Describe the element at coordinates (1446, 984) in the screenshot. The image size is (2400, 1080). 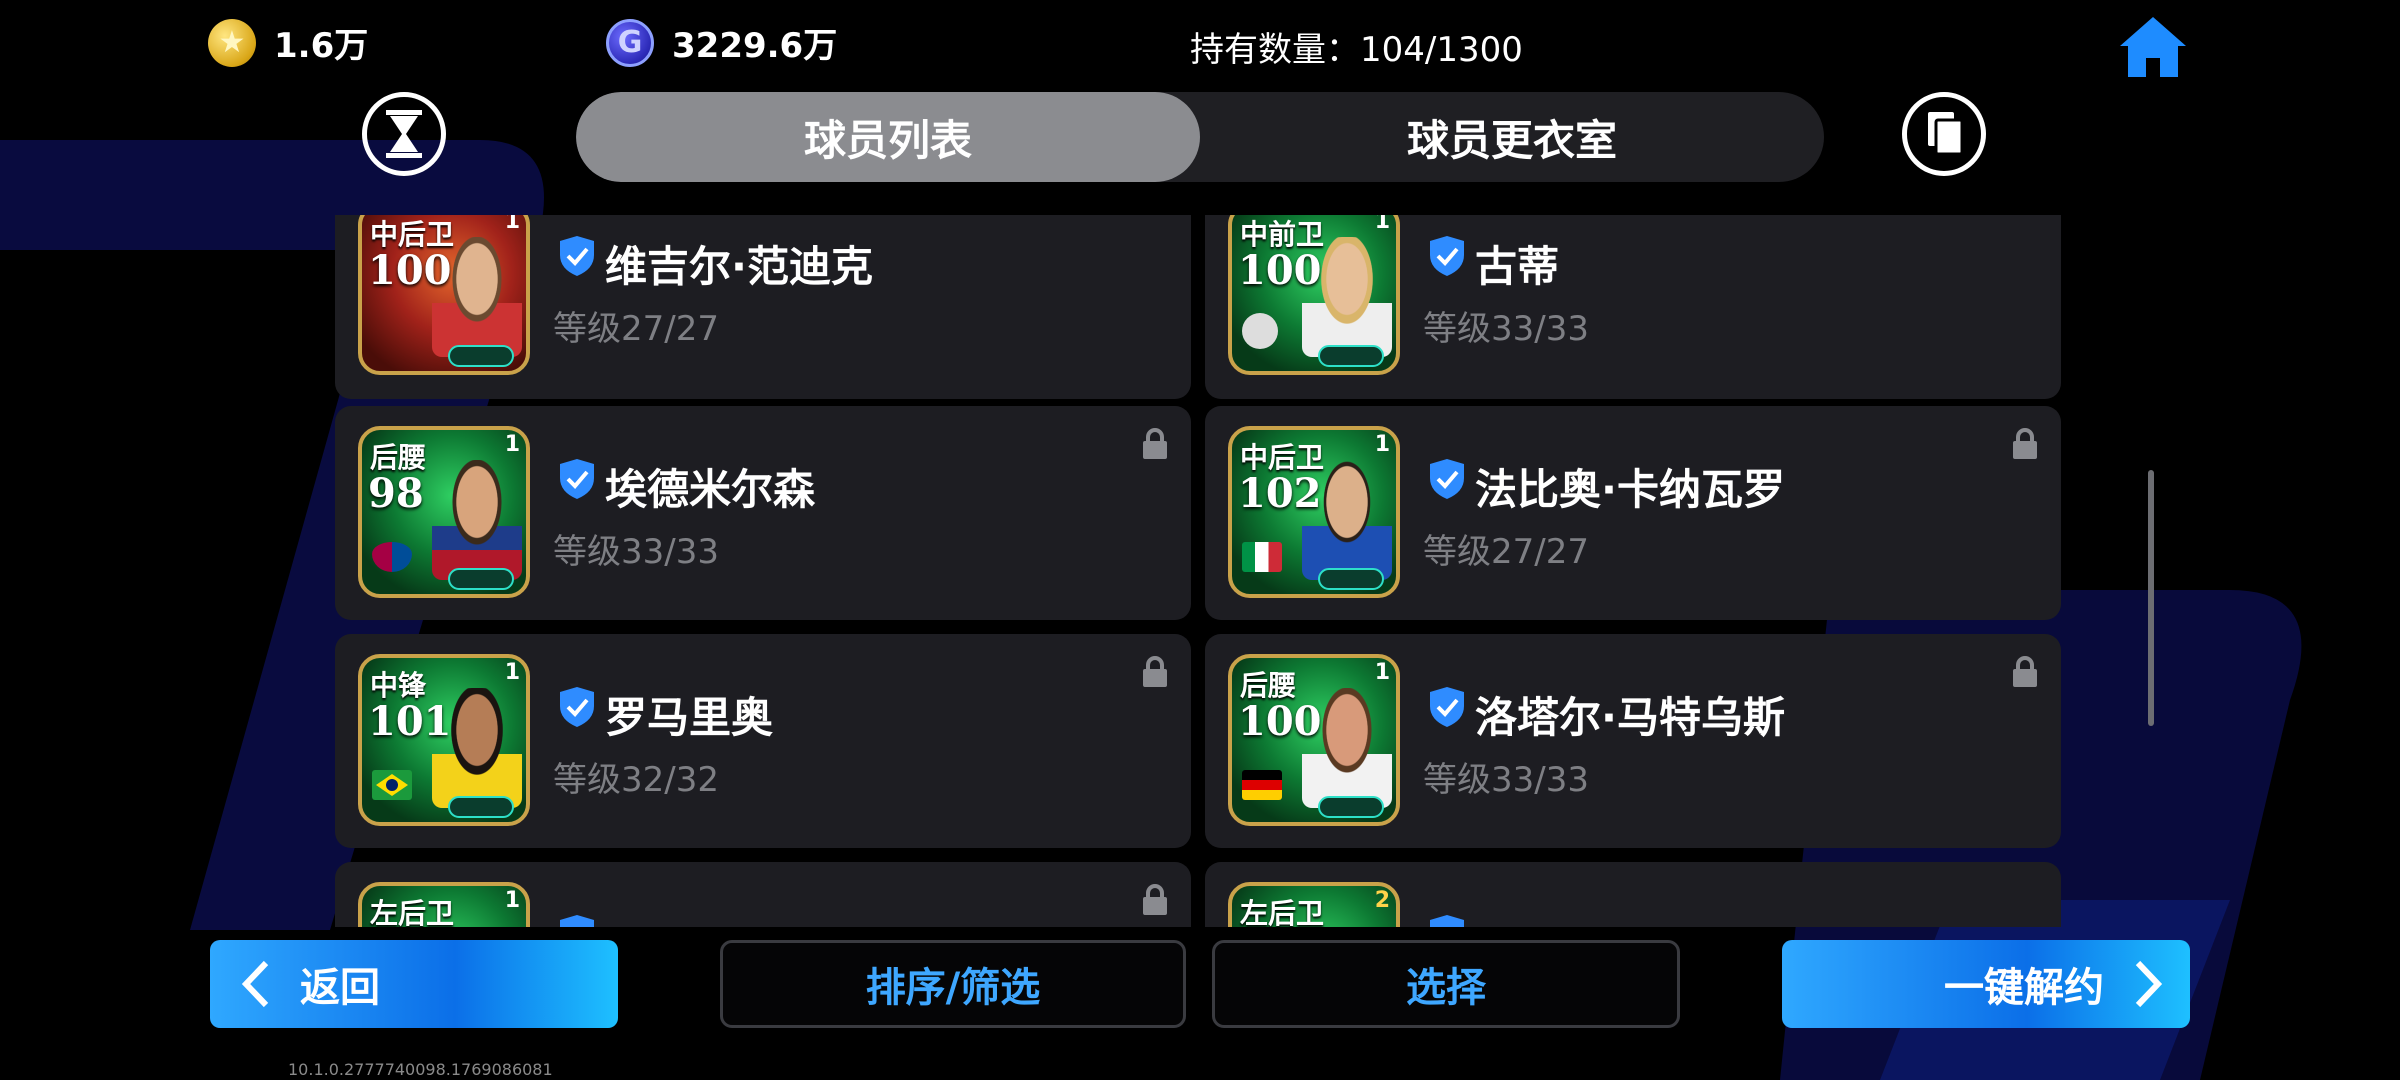
I see `select-button: 选择` at that location.